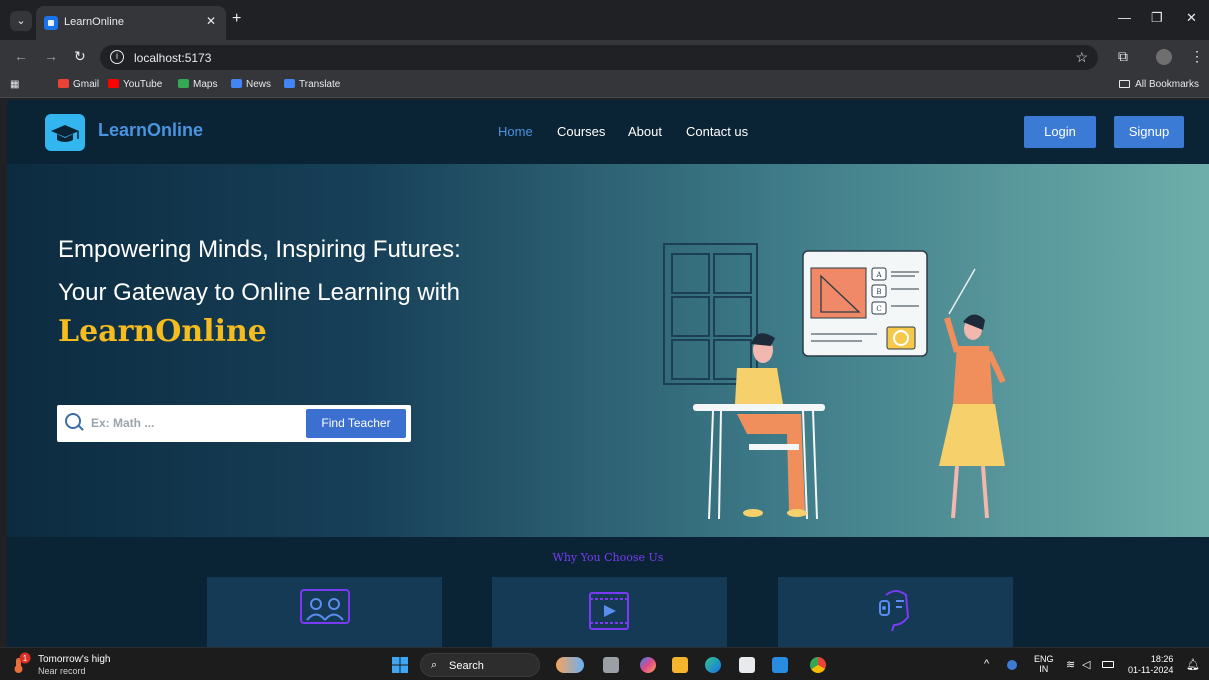 This screenshot has width=1209, height=680. I want to click on board-option-b: B, so click(878, 292).